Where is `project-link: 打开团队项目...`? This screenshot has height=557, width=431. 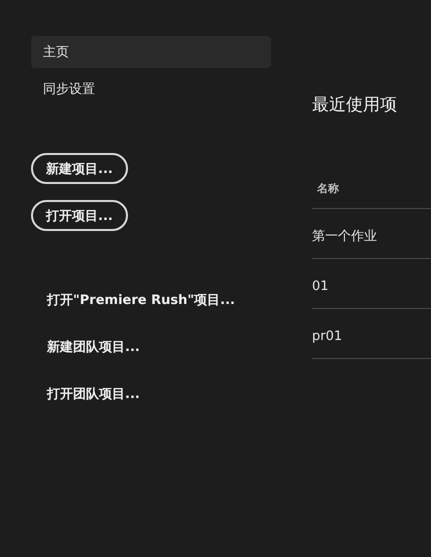 project-link: 打开团队项目... is located at coordinates (159, 410).